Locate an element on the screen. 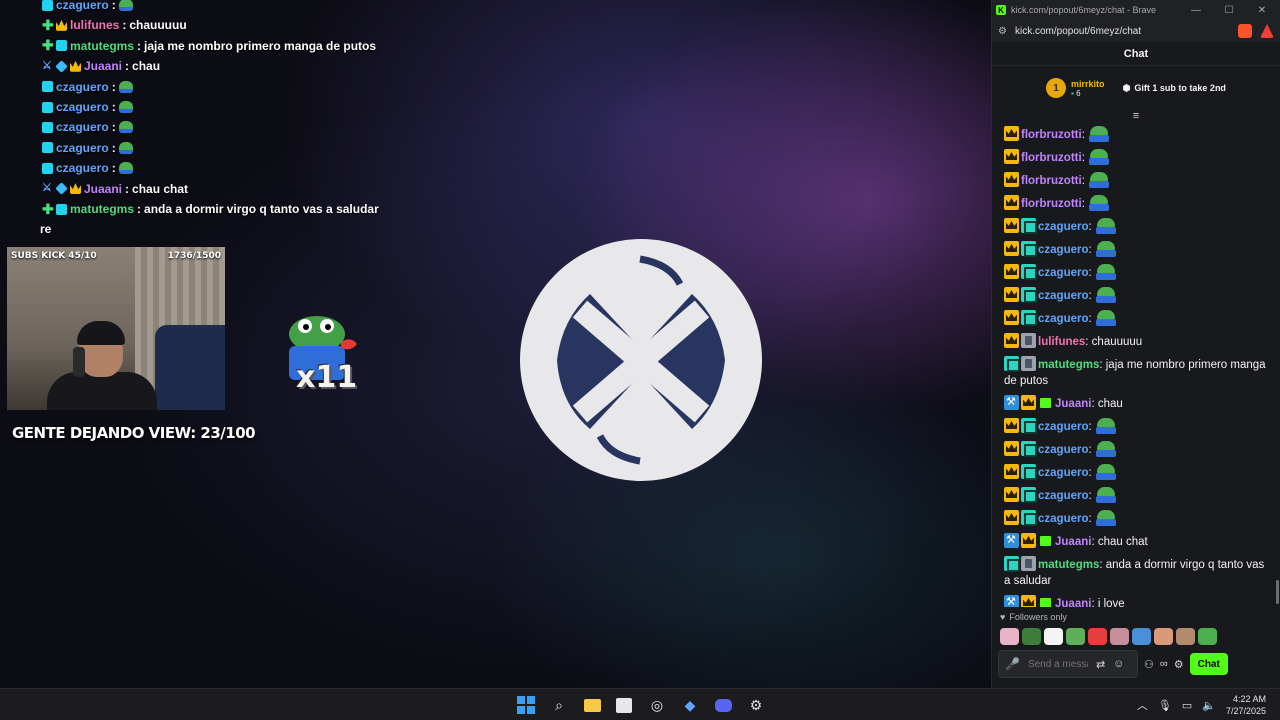 This screenshot has width=1280, height=720. users-icon: ⚇ is located at coordinates (1149, 664).